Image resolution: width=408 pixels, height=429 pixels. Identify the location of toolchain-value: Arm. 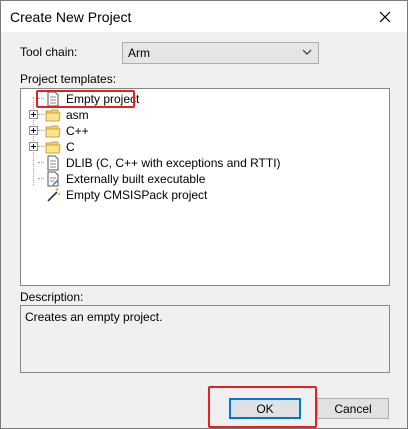
(139, 53).